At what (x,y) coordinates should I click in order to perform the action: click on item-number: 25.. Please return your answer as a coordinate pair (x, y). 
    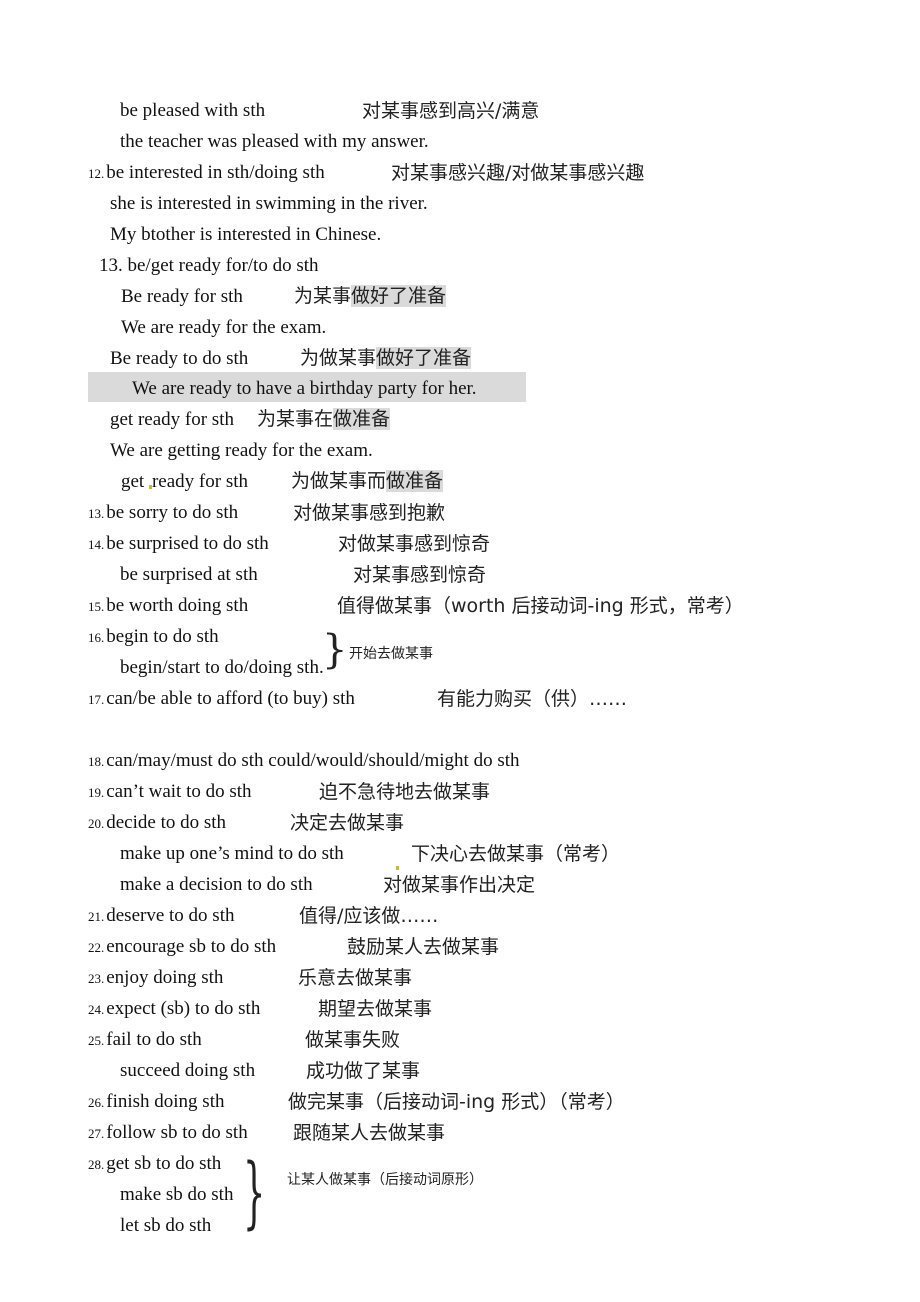
    Looking at the image, I should click on (96, 1040).